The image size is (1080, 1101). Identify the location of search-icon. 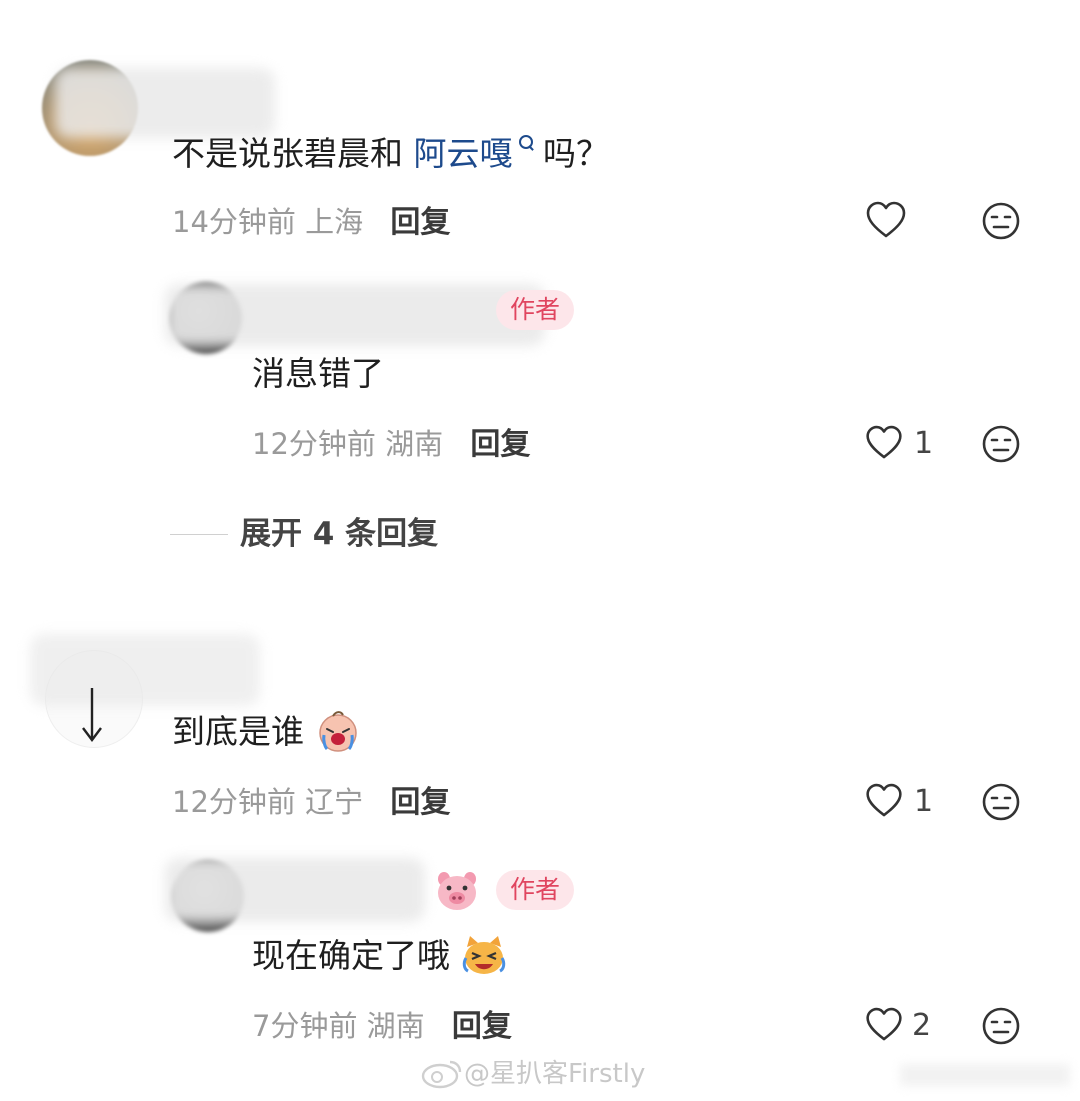
(525, 142).